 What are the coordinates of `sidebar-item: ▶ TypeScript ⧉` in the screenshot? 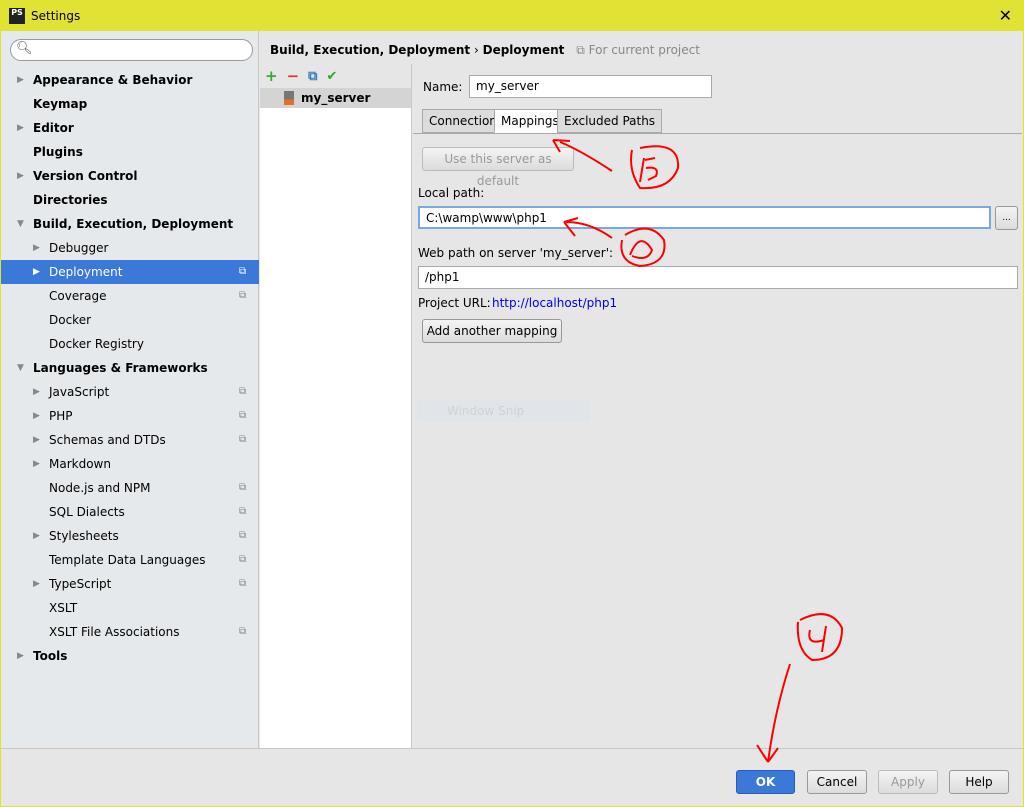 It's located at (130, 584).